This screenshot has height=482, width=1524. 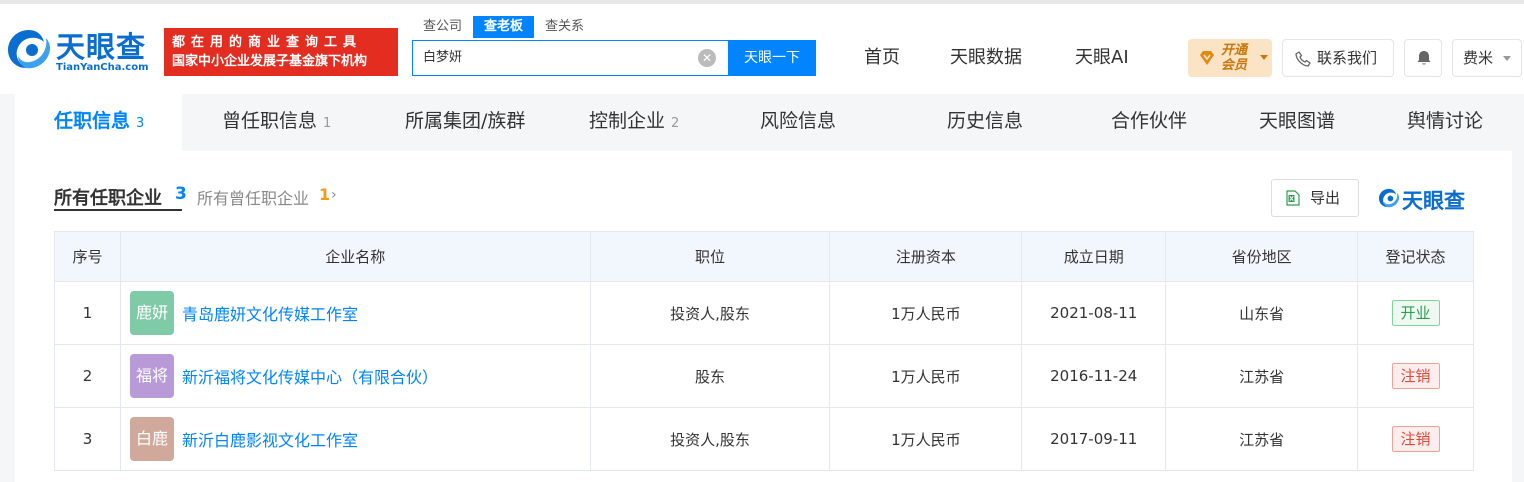 I want to click on tab-partners: 合作伙伴, so click(x=1149, y=122).